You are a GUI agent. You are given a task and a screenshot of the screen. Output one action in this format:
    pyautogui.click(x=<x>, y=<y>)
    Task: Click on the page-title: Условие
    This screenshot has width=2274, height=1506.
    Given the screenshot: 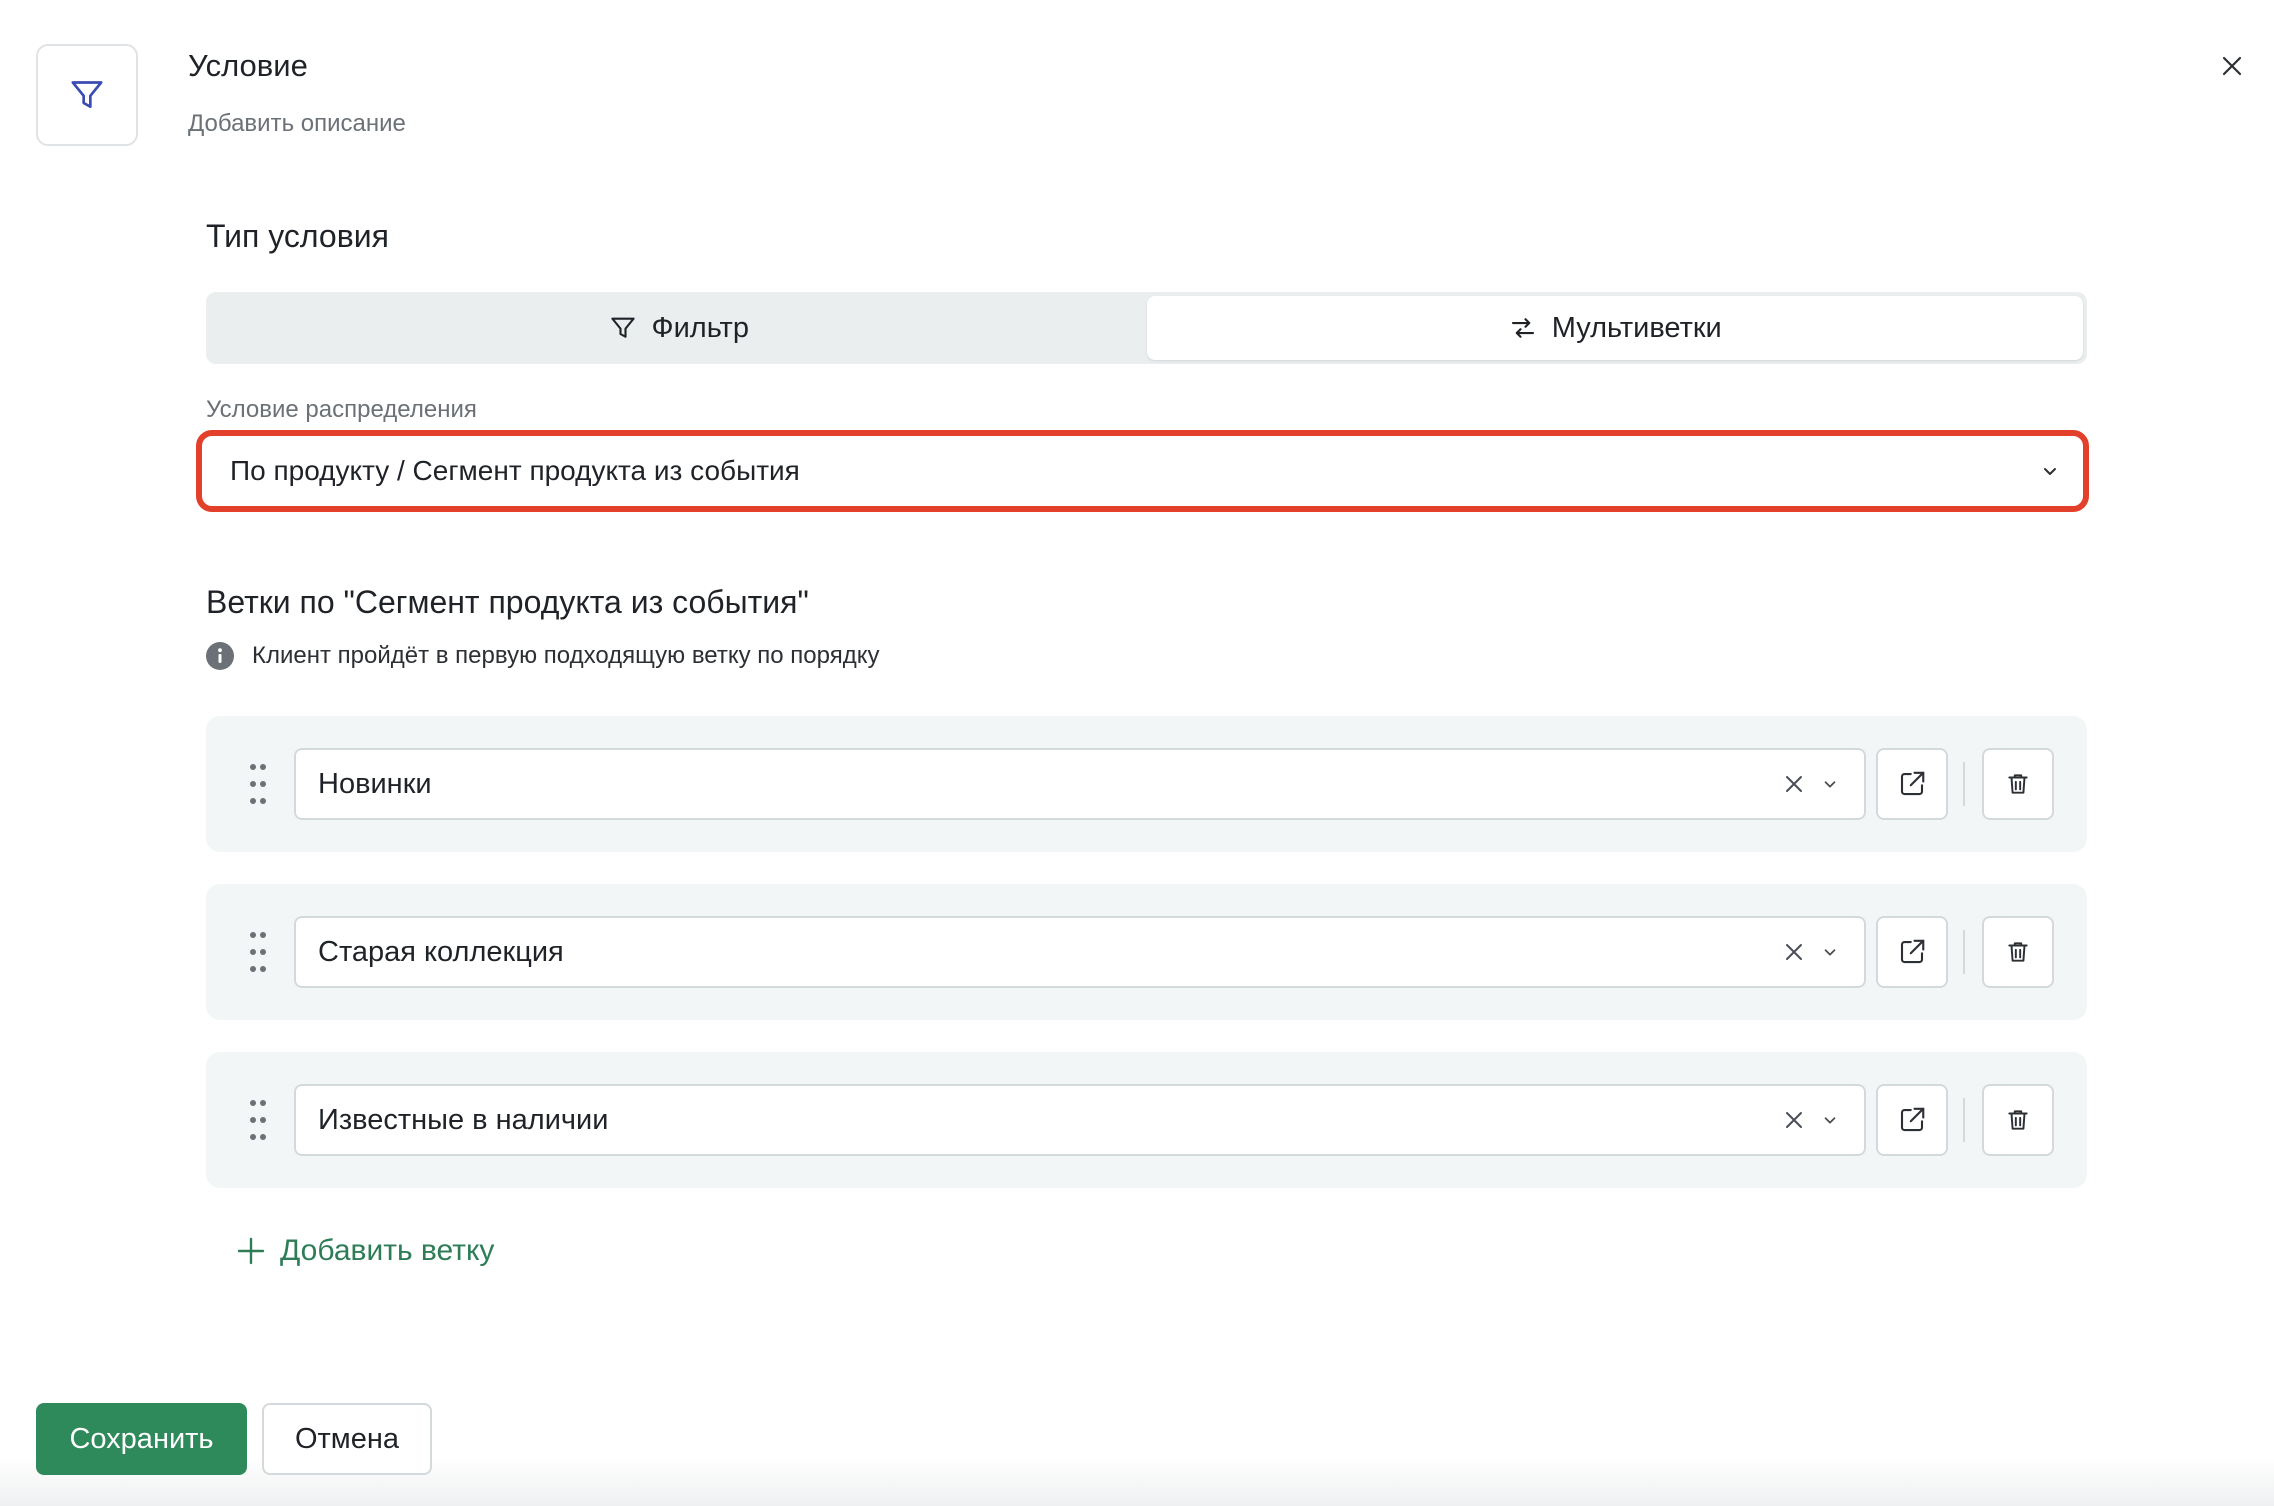 What is the action you would take?
    pyautogui.click(x=248, y=66)
    